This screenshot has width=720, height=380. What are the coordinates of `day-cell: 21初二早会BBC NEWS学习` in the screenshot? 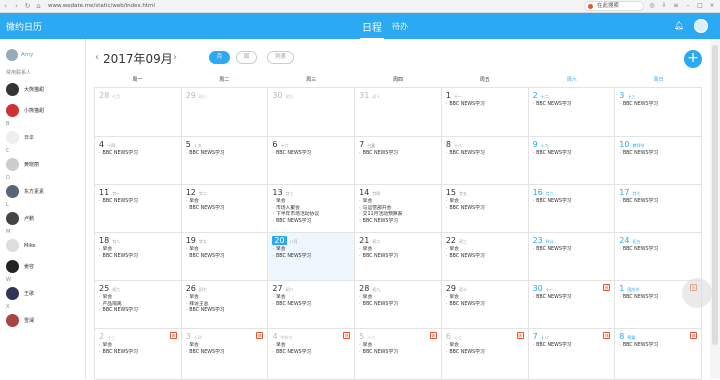 It's located at (398, 257).